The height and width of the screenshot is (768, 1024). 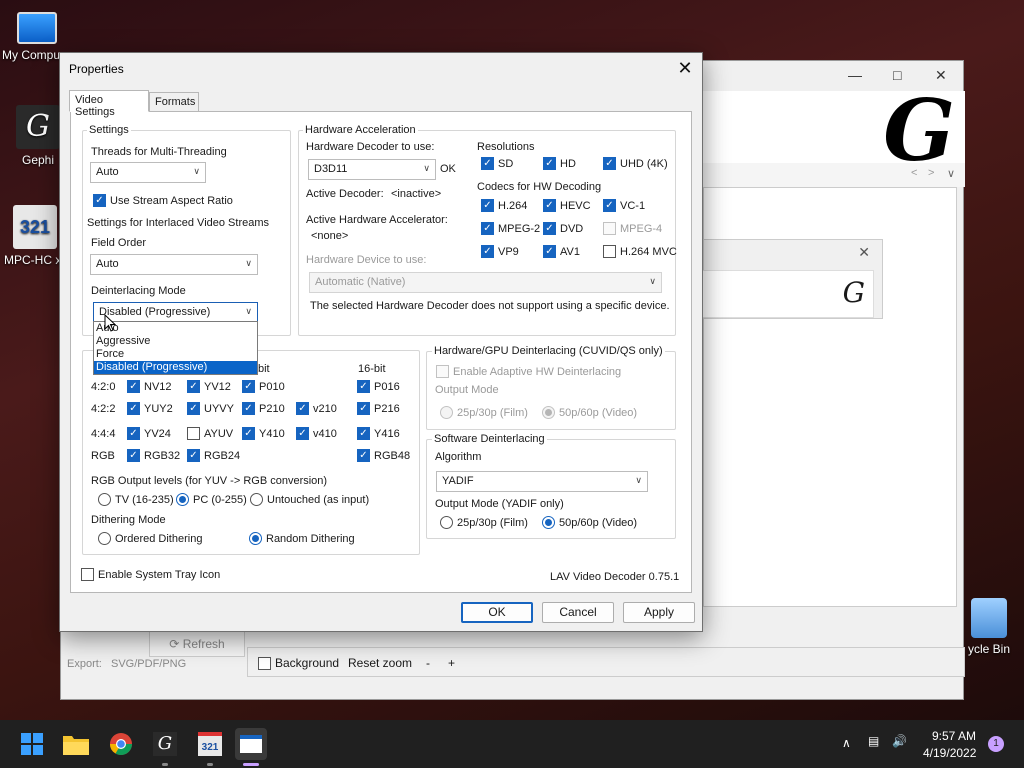 What do you see at coordinates (165, 744) in the screenshot?
I see `gephi-taskbar-button: G` at bounding box center [165, 744].